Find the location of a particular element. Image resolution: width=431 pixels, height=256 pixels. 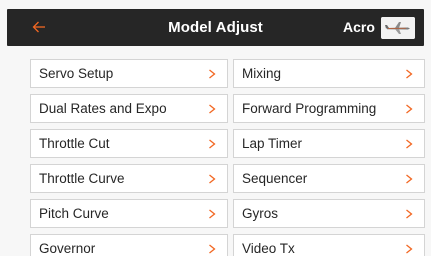

menu-item-pitch-curve: Pitch Curve is located at coordinates (129, 213).